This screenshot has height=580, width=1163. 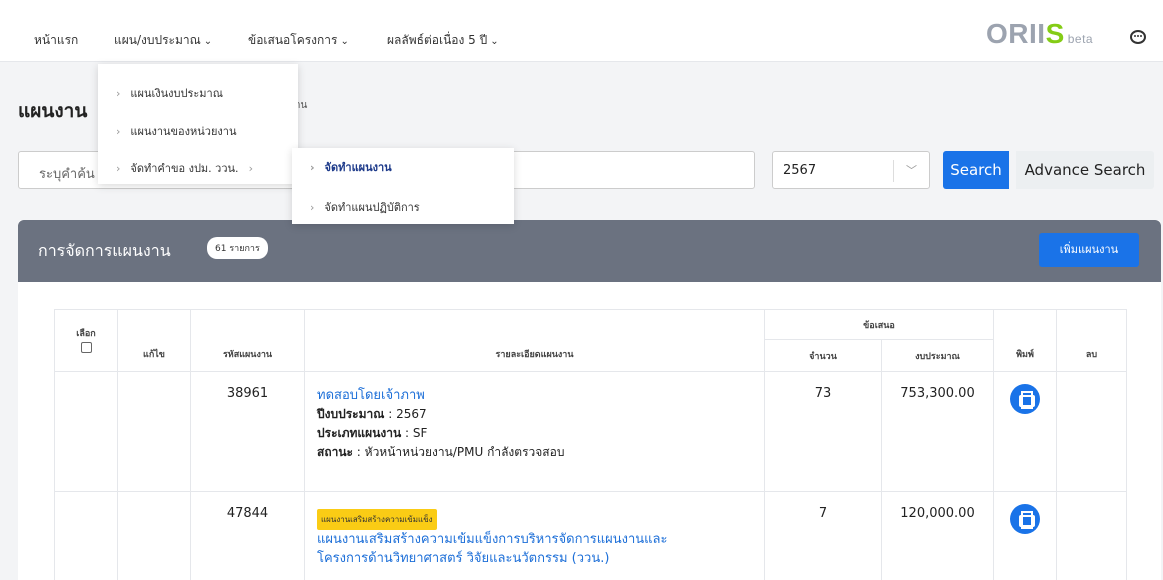 What do you see at coordinates (157, 40) in the screenshot?
I see `nav-plan-budget-label: แผน/งบประมาณ` at bounding box center [157, 40].